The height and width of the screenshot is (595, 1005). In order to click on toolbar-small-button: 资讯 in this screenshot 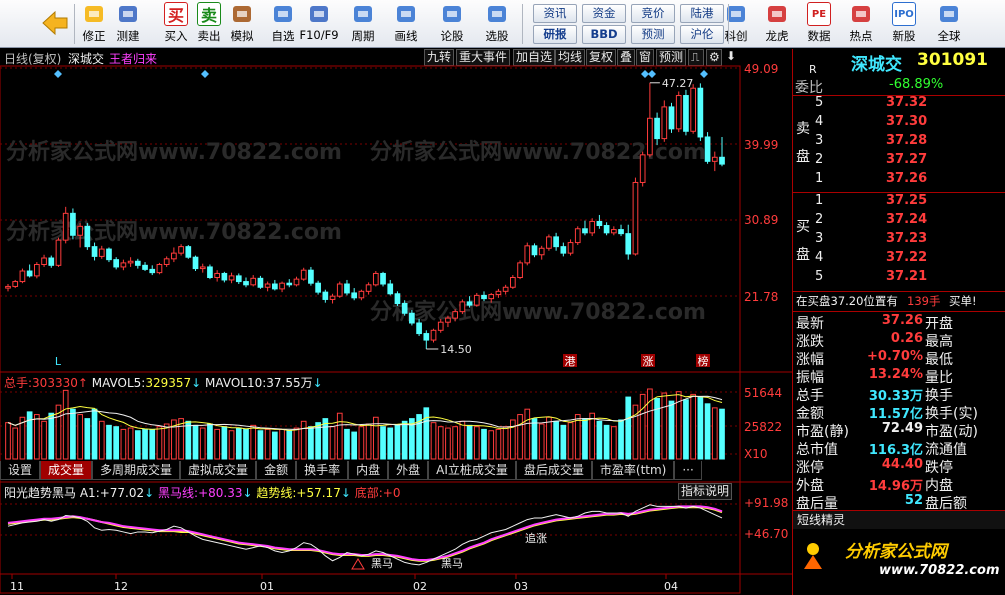, I will do `click(555, 13)`.